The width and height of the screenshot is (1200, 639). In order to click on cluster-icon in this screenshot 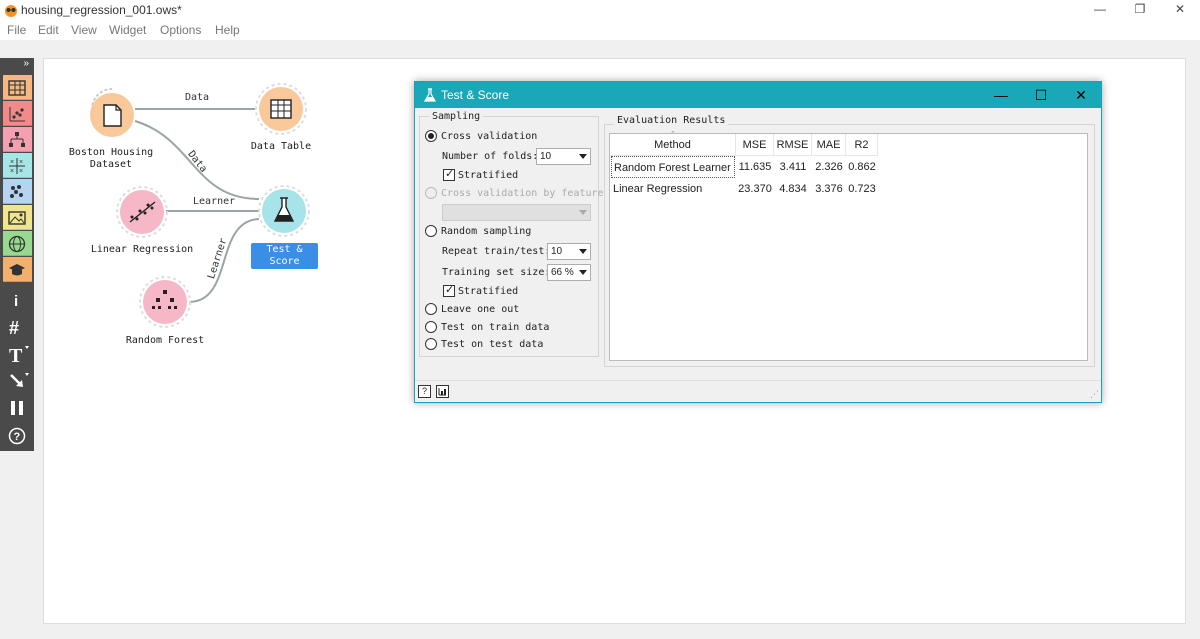, I will do `click(16, 191)`.